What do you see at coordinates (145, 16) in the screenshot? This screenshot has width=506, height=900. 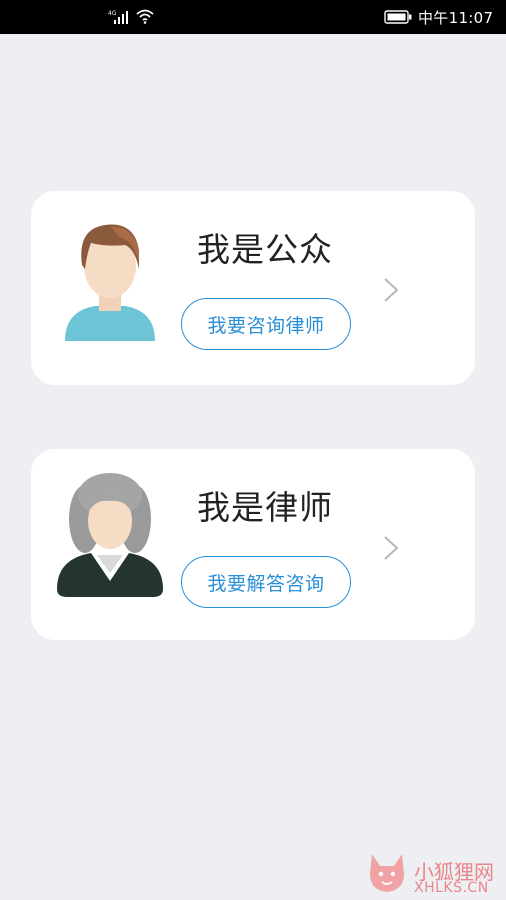 I see `wifi-icon` at bounding box center [145, 16].